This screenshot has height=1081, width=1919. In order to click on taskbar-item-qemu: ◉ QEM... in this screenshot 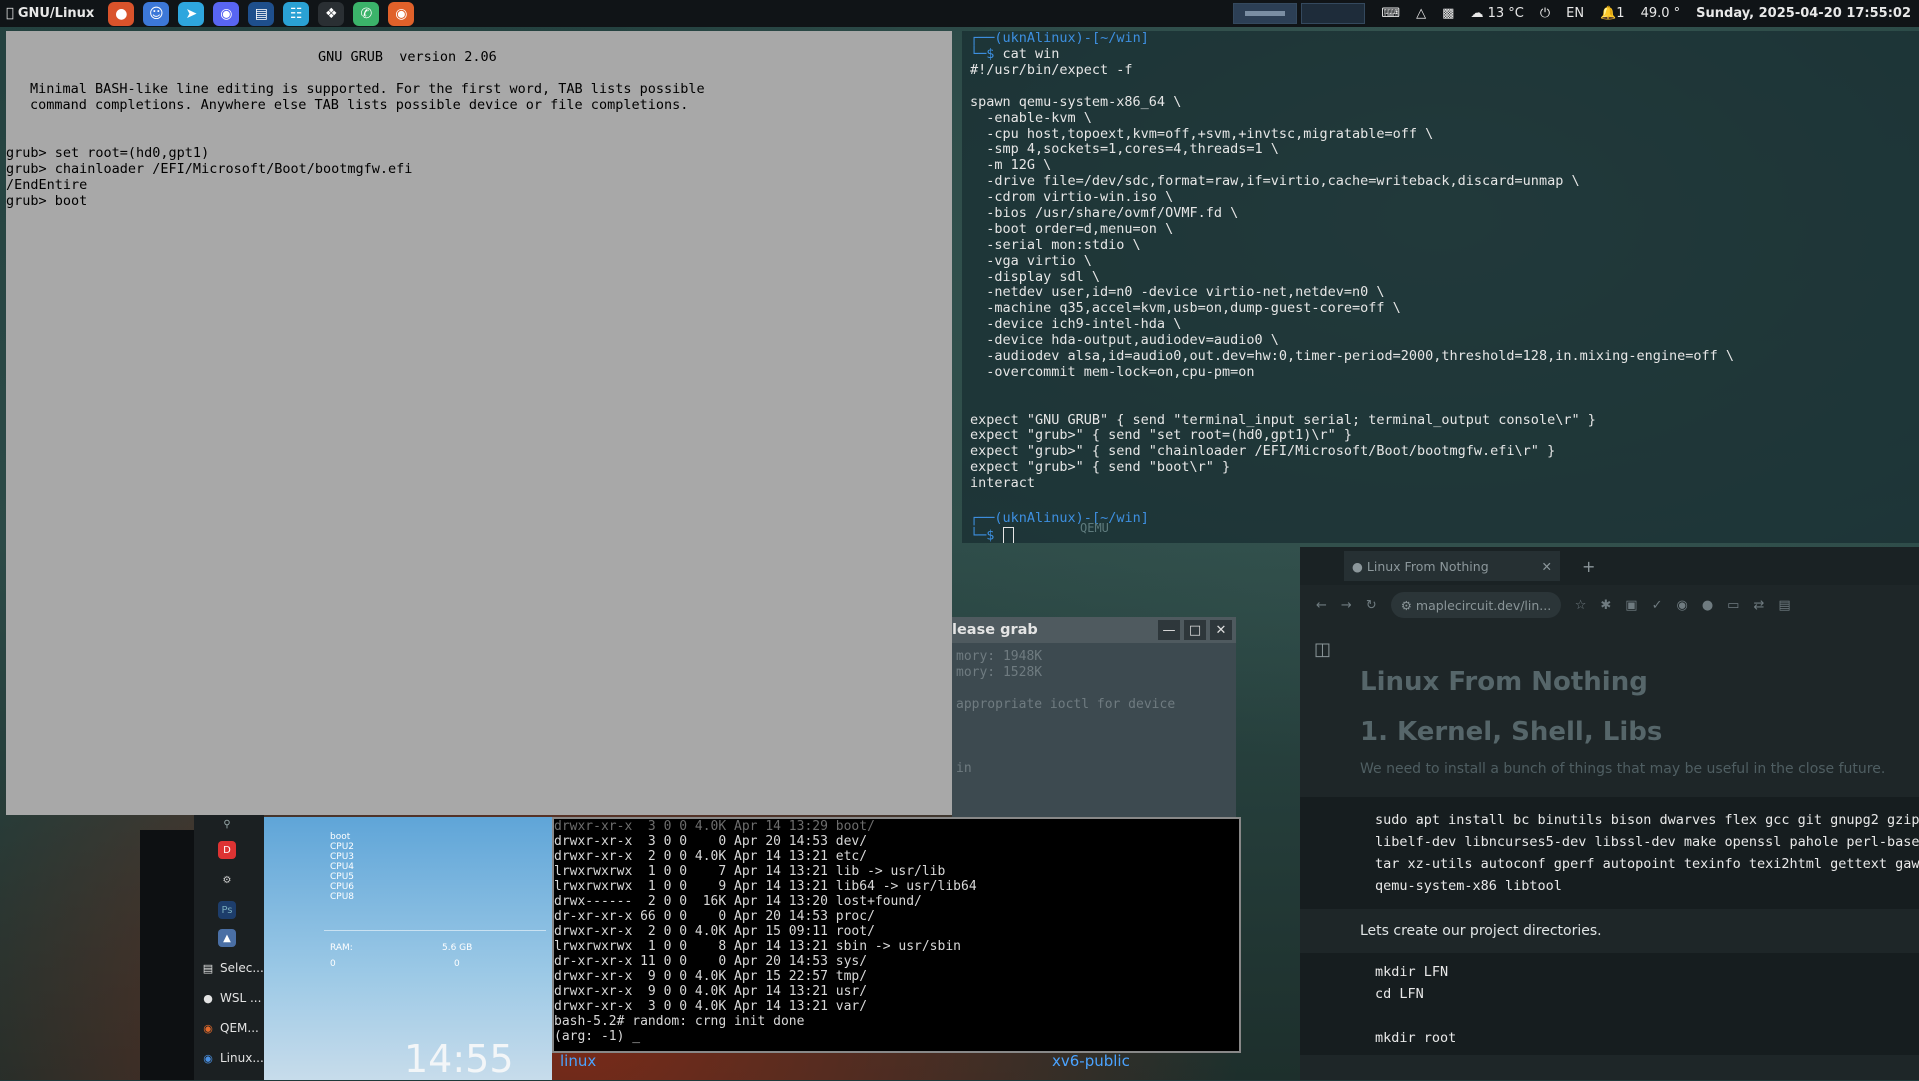, I will do `click(232, 1028)`.